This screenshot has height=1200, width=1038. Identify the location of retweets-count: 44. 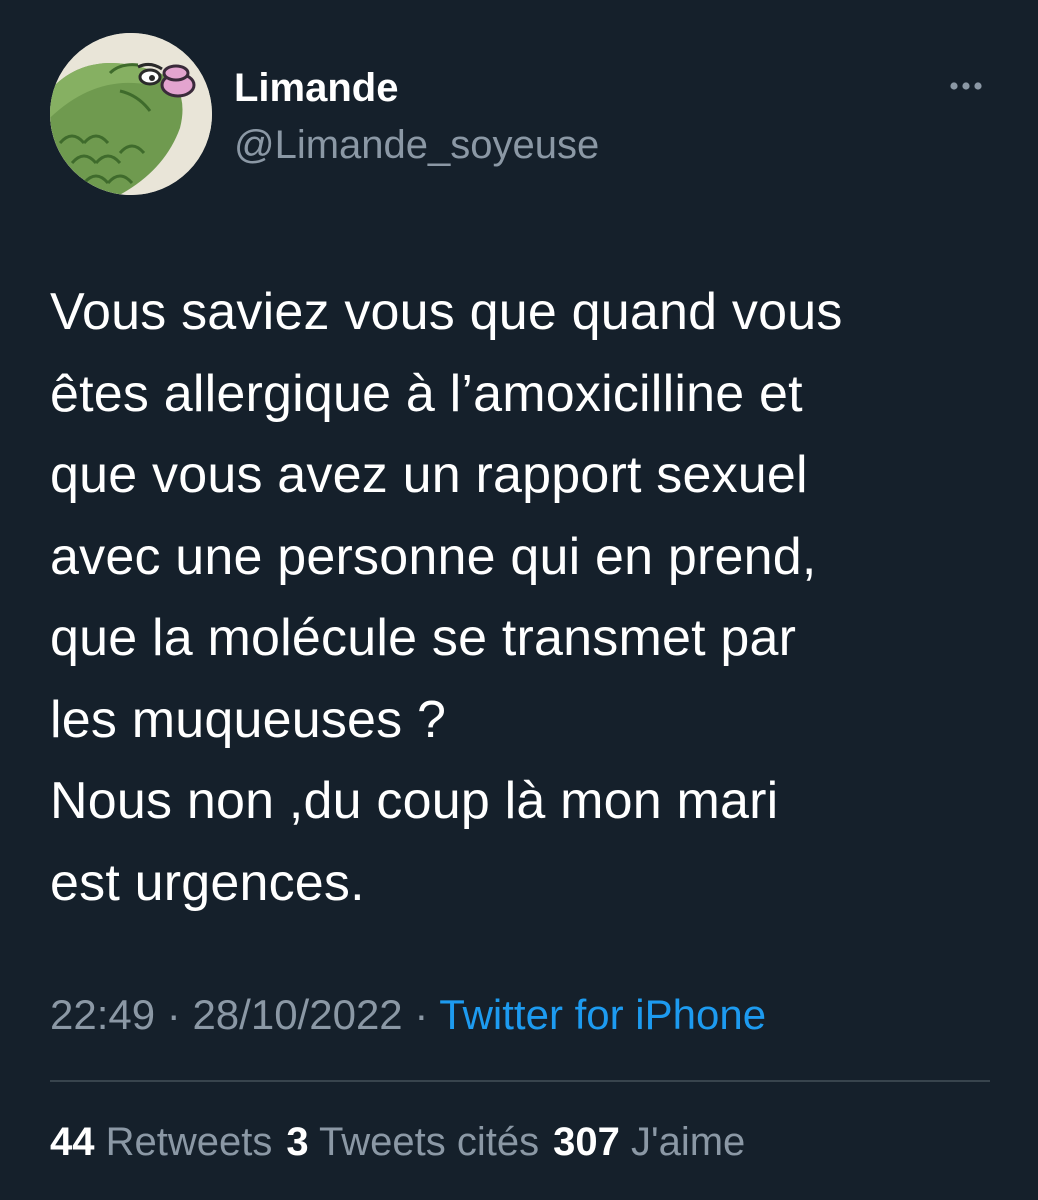
(72, 1142).